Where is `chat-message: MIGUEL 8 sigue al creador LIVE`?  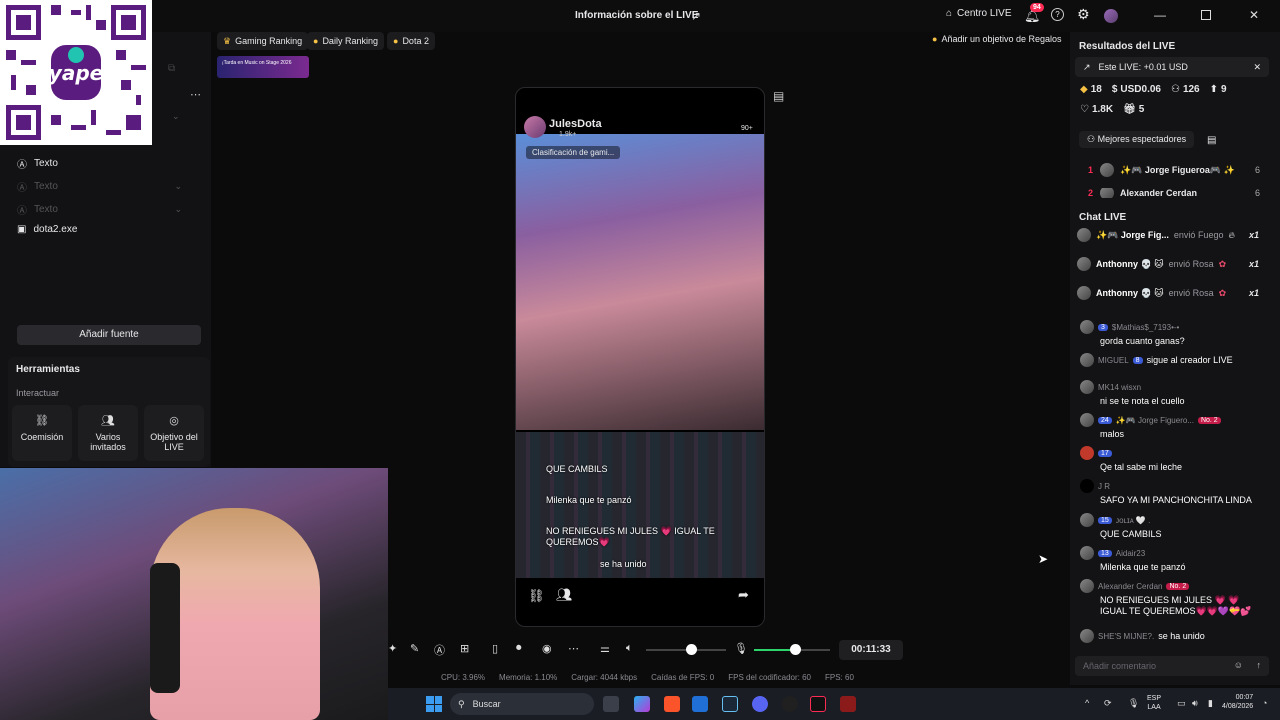
chat-message: MIGUEL 8 sigue al creador LIVE is located at coordinates (1171, 360).